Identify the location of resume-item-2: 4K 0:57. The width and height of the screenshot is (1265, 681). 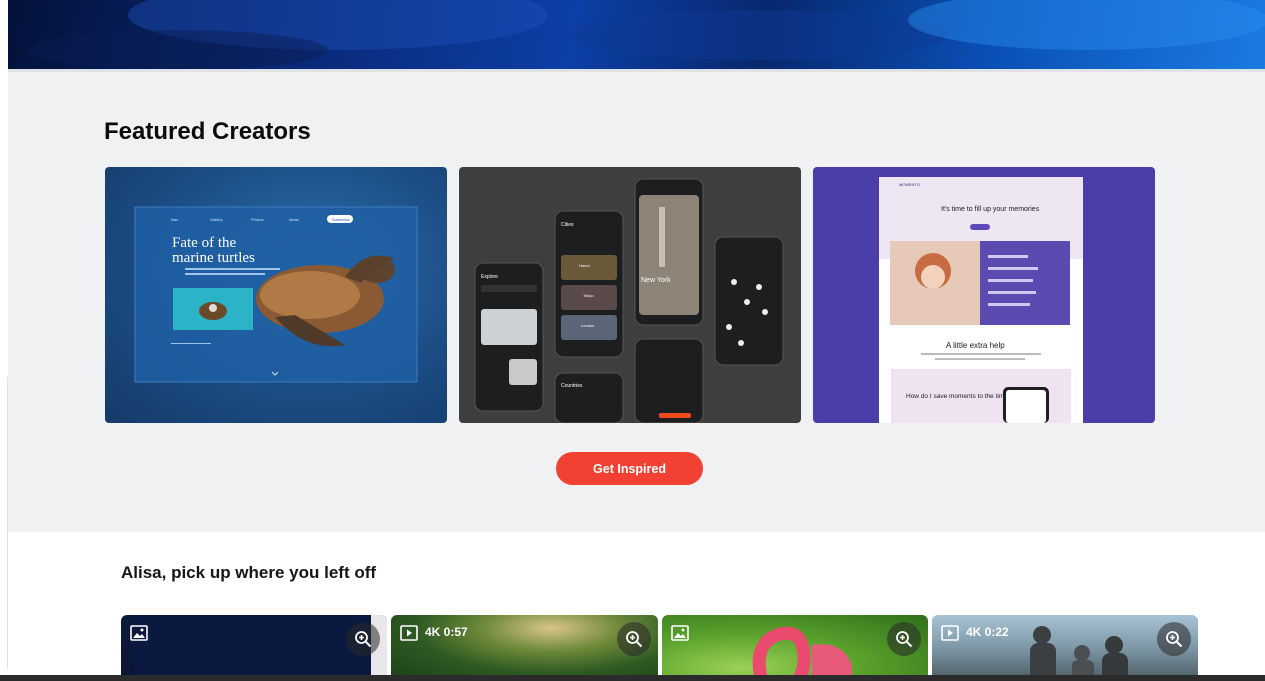
(524, 648).